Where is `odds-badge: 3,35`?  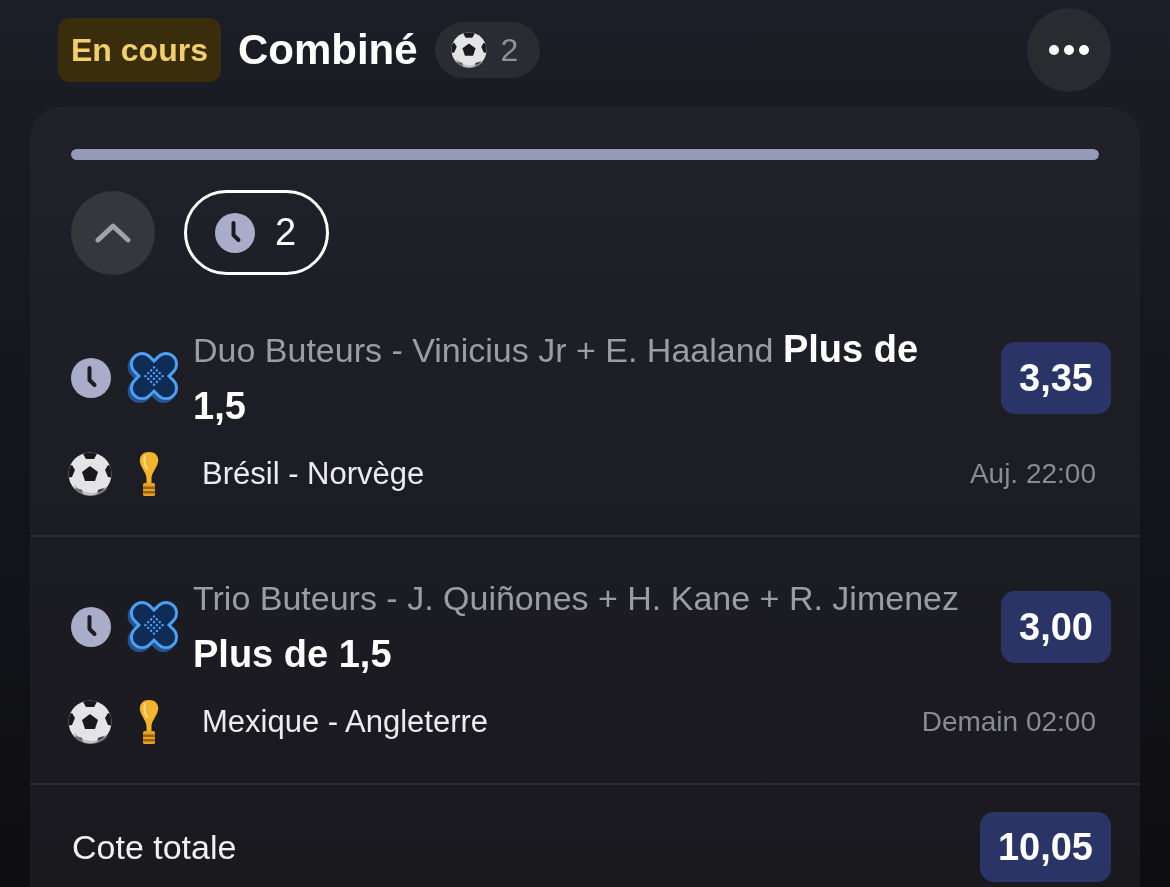
odds-badge: 3,35 is located at coordinates (1056, 378).